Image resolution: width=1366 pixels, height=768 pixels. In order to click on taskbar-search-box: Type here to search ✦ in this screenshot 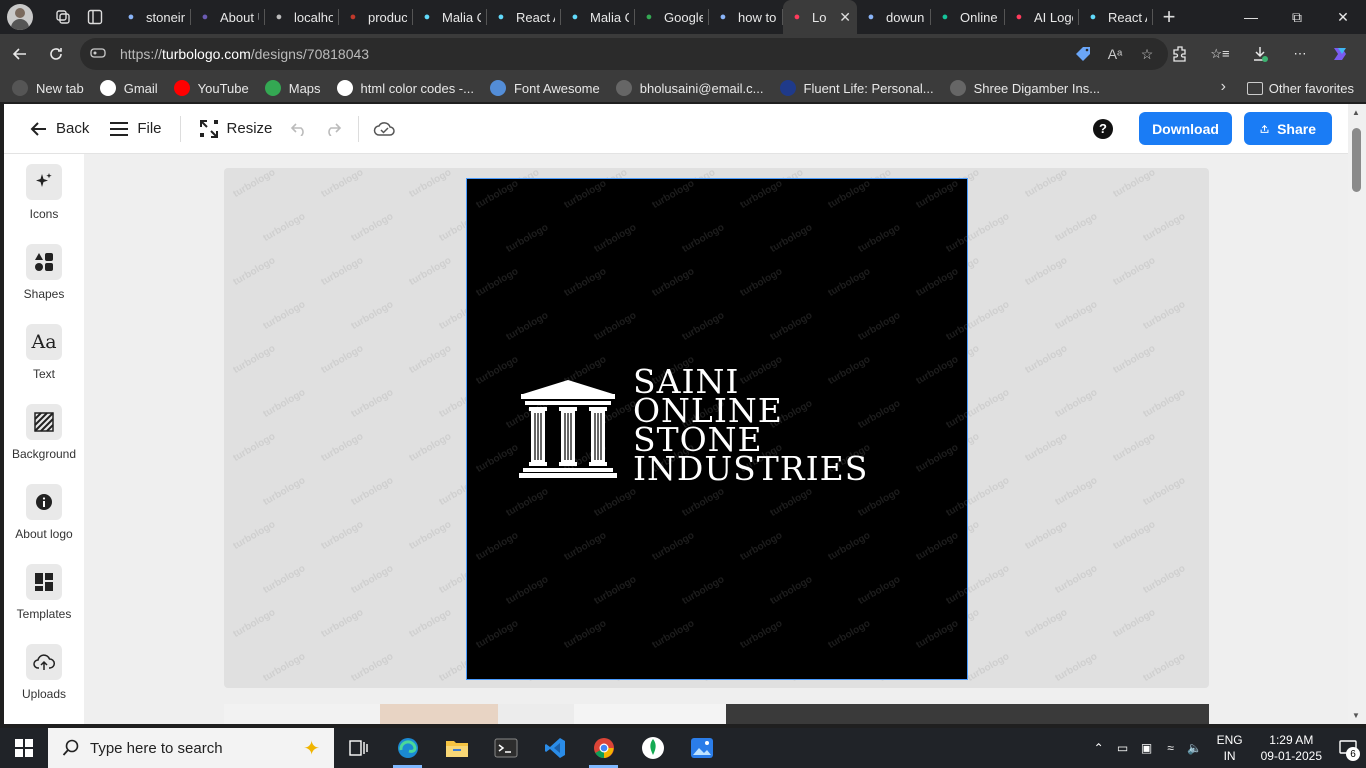, I will do `click(191, 748)`.